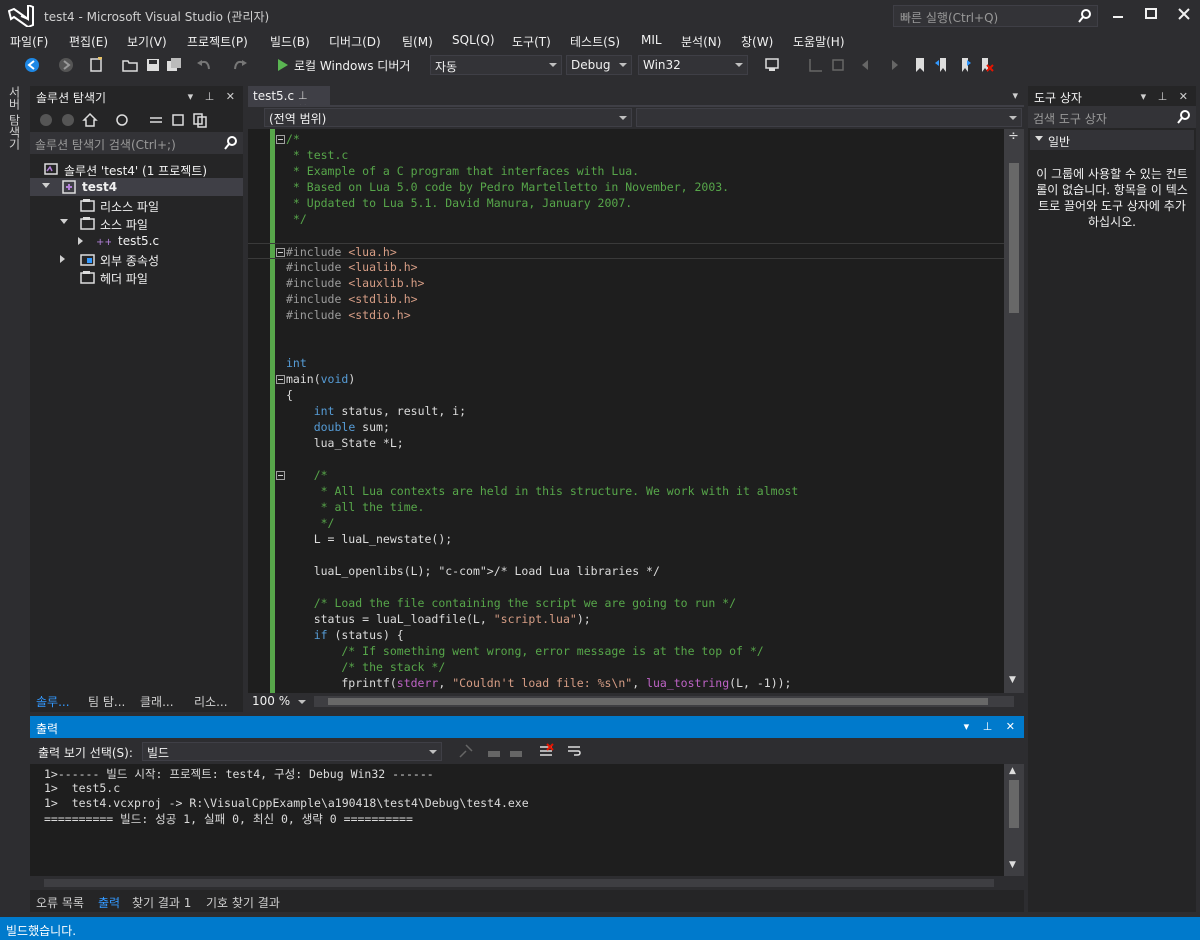 The width and height of the screenshot is (1200, 940). Describe the element at coordinates (626, 283) in the screenshot. I see `code-line: #include <lauxlib.h>` at that location.